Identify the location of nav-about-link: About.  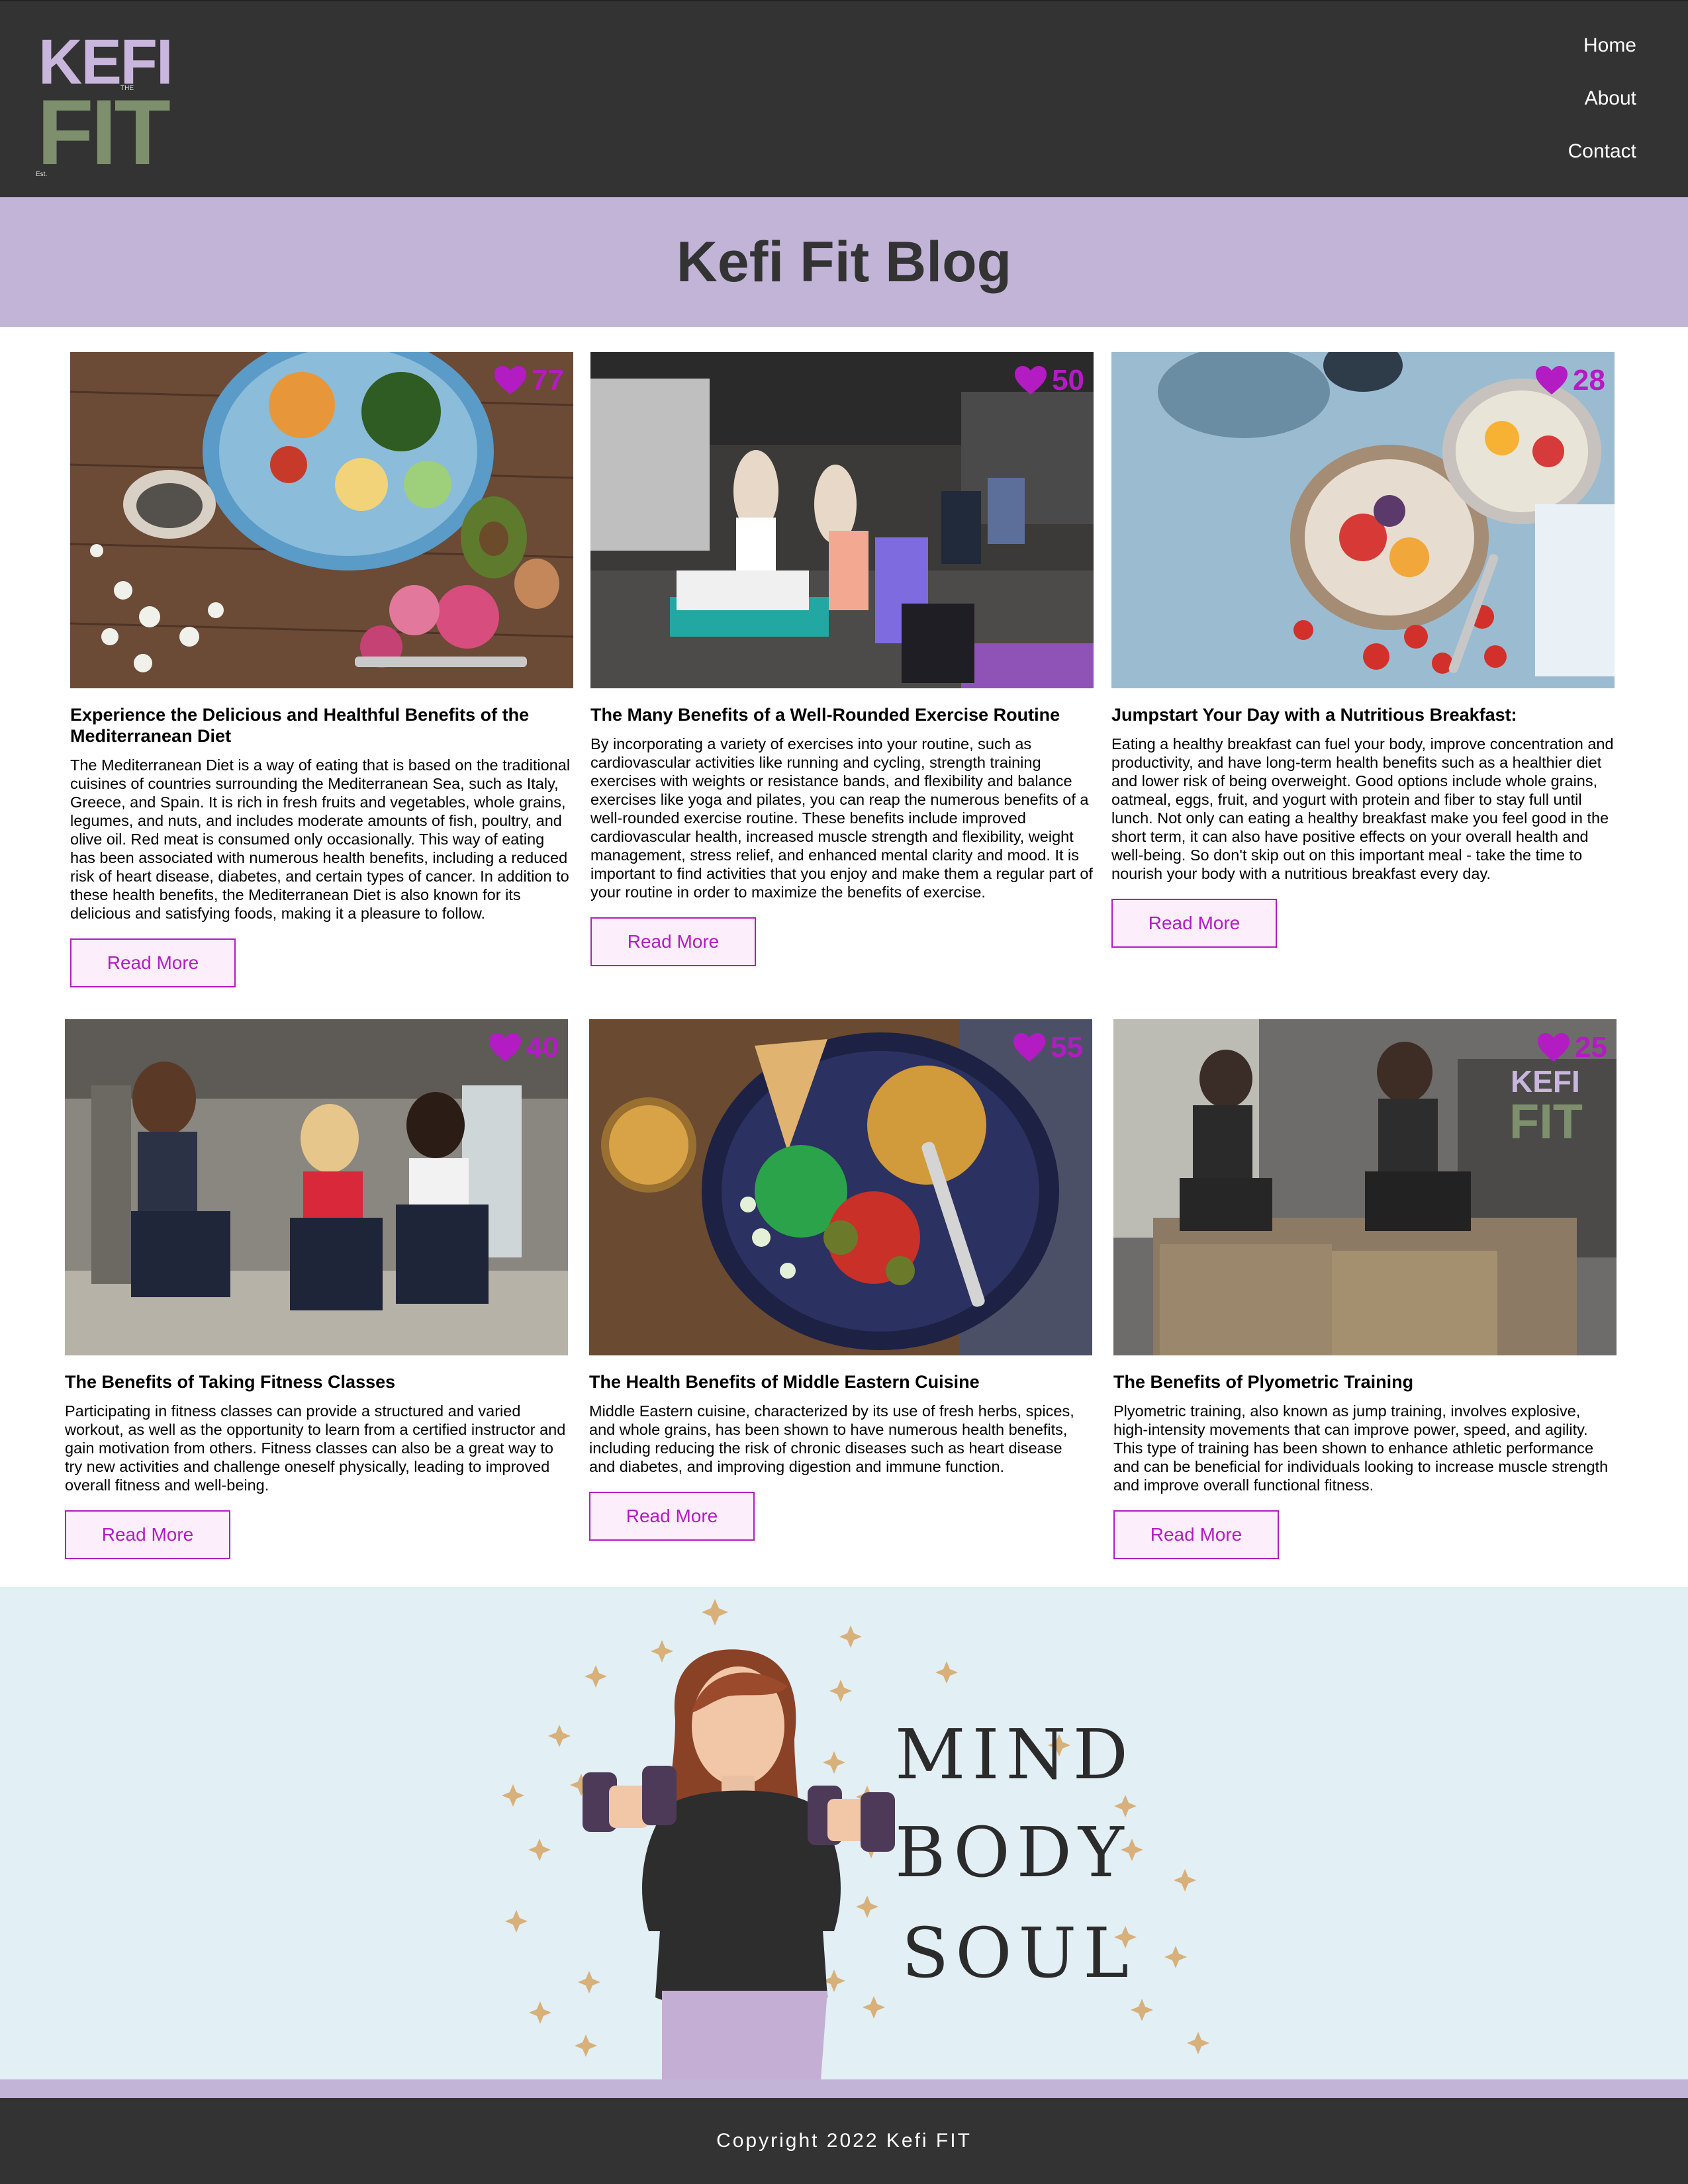
(1602, 111).